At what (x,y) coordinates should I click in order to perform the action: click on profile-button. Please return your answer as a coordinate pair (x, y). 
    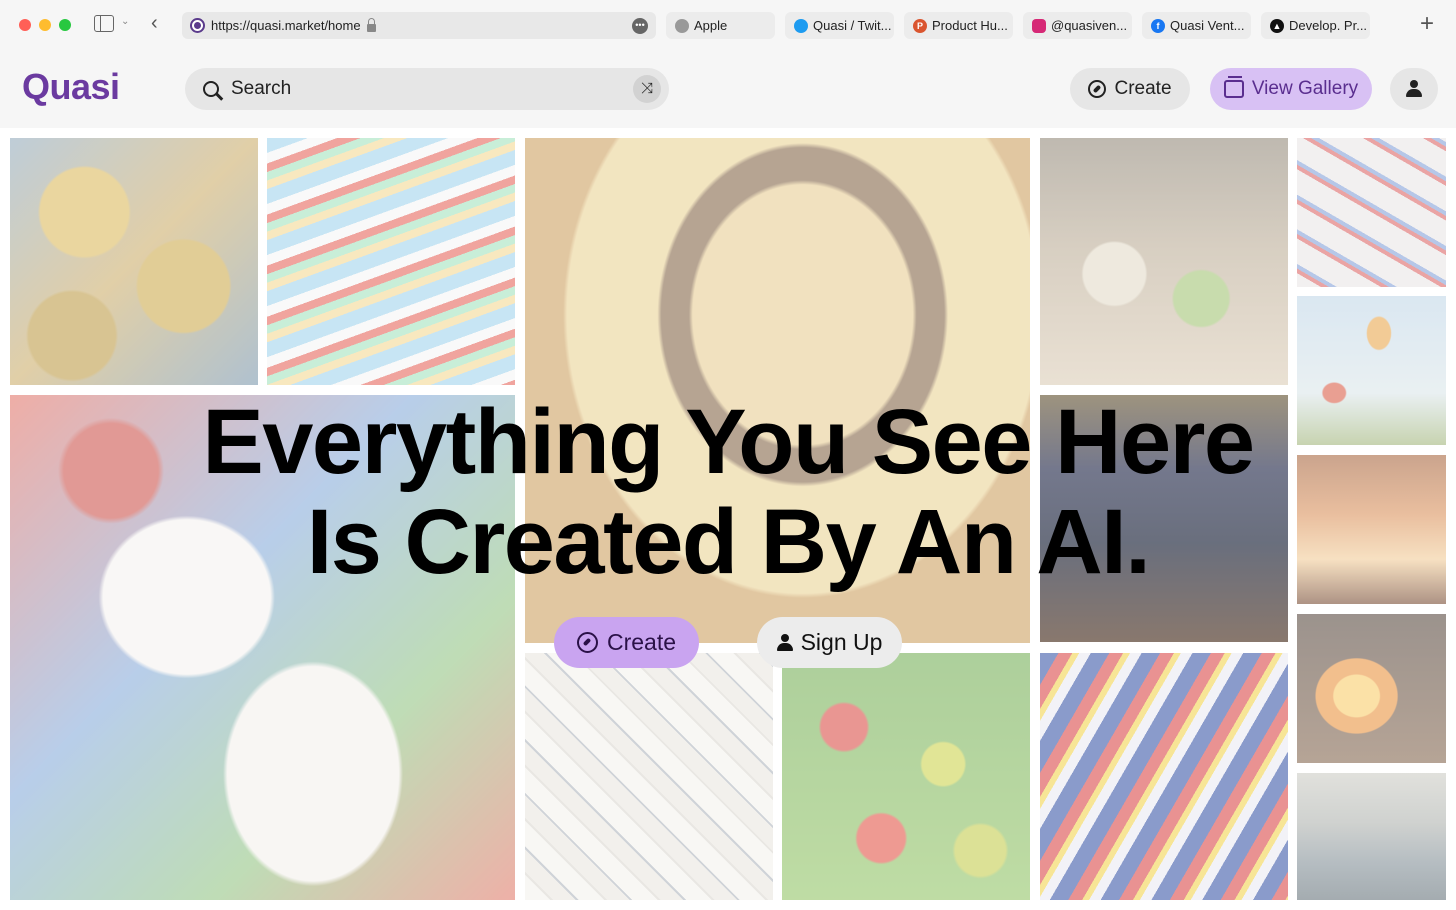
    Looking at the image, I should click on (1414, 89).